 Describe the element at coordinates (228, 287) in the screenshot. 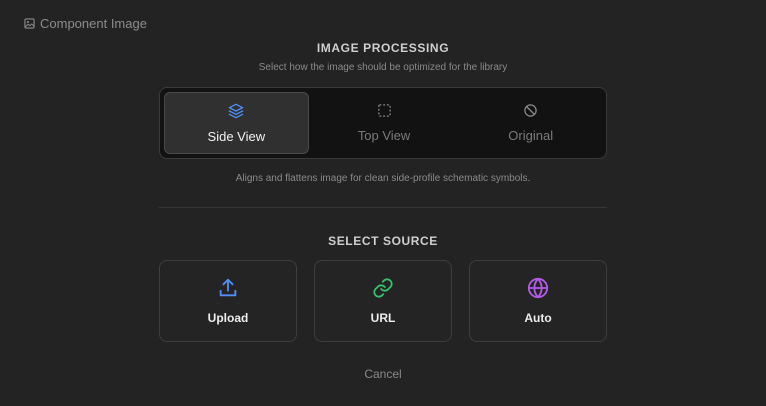

I see `upload-icon` at that location.